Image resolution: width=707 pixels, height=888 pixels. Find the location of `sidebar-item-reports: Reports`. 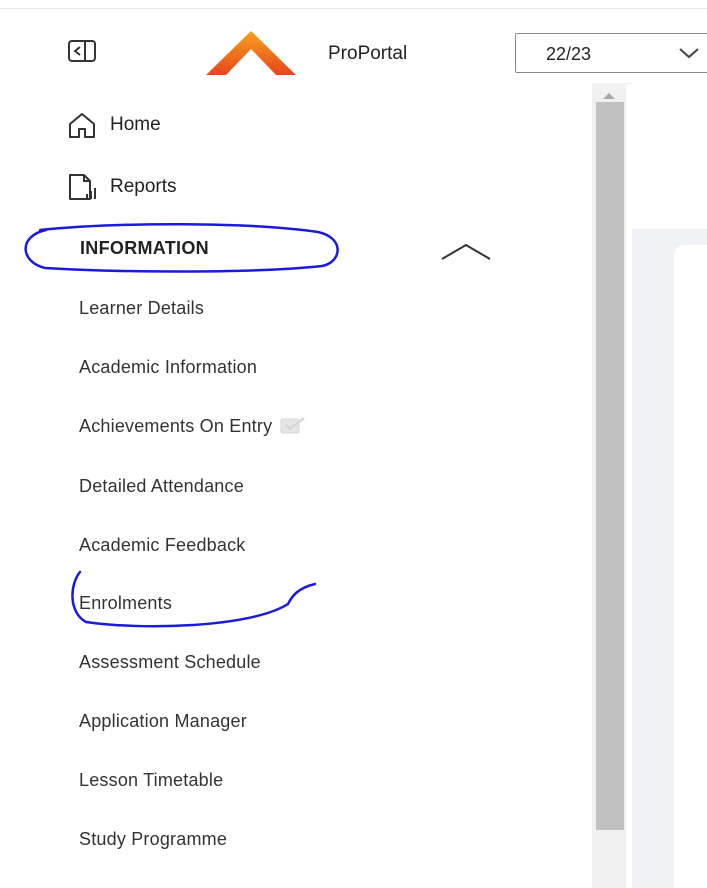

sidebar-item-reports: Reports is located at coordinates (121, 187).